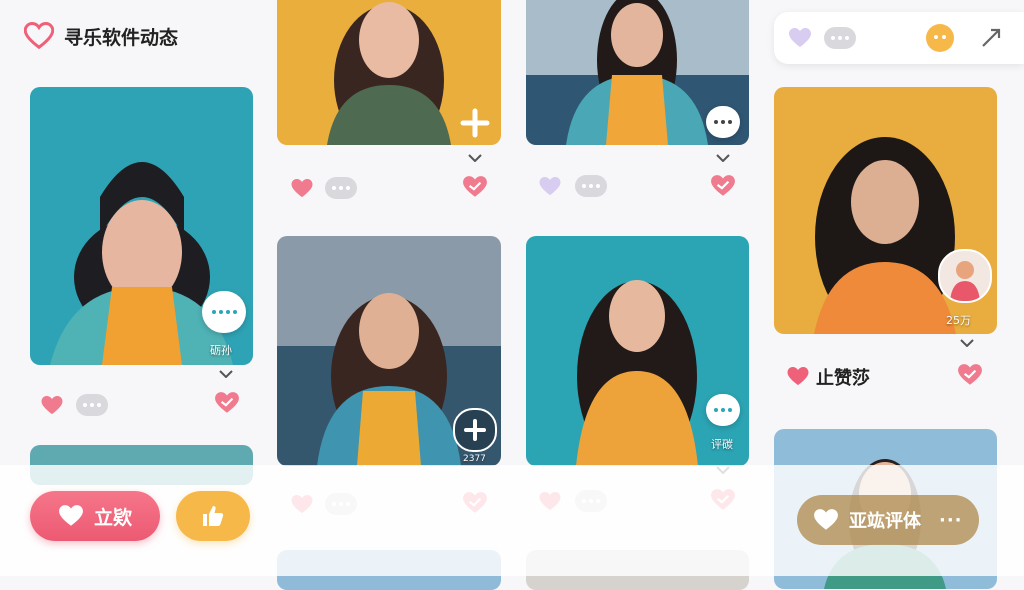 The image size is (1024, 590). What do you see at coordinates (141, 226) in the screenshot?
I see `photo-card: 砺孙` at bounding box center [141, 226].